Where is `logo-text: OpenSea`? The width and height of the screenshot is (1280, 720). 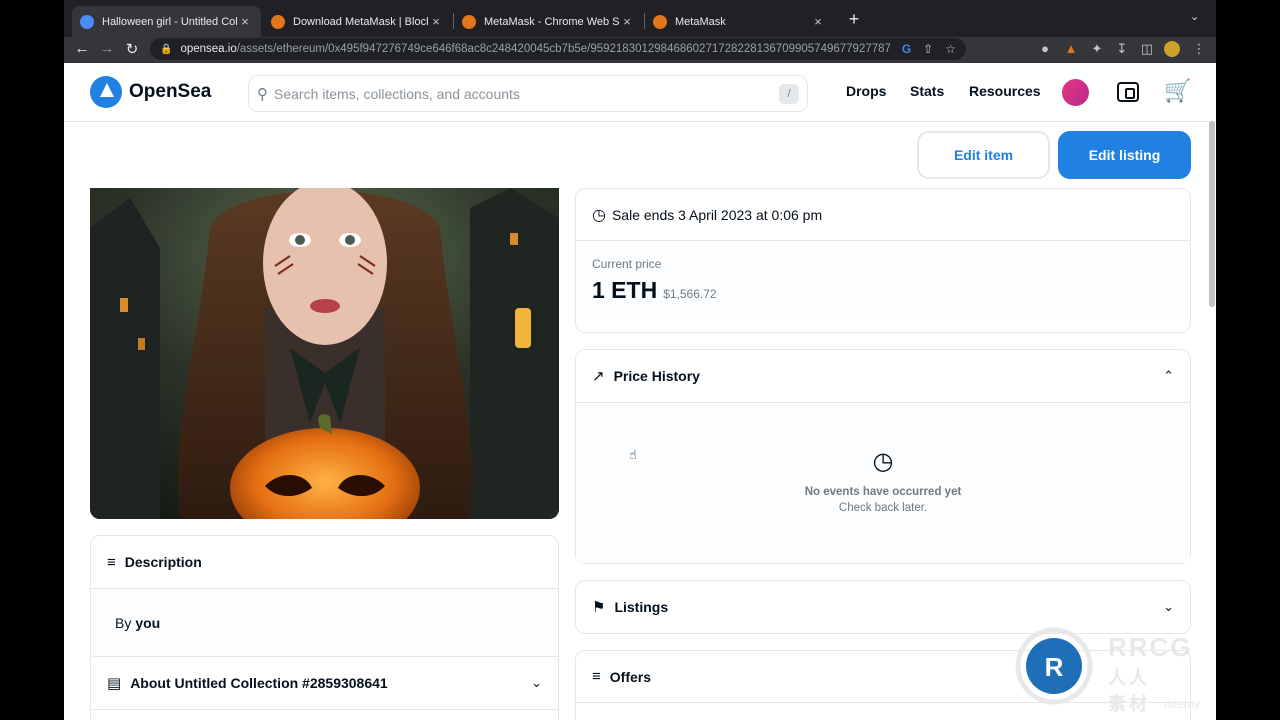
logo-text: OpenSea is located at coordinates (170, 91).